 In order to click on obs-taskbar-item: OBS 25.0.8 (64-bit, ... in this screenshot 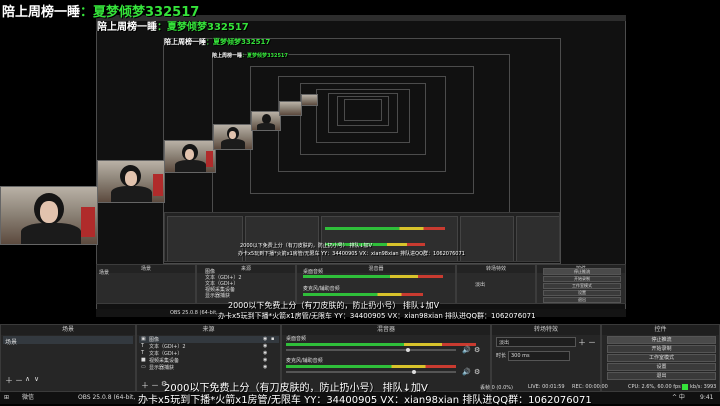, I will do `click(107, 398)`.